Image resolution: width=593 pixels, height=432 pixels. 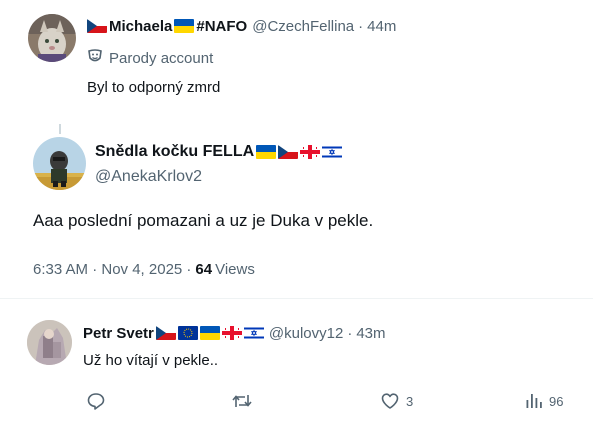 What do you see at coordinates (148, 177) in the screenshot?
I see `main-post-handle: @AnekaKrlov2` at bounding box center [148, 177].